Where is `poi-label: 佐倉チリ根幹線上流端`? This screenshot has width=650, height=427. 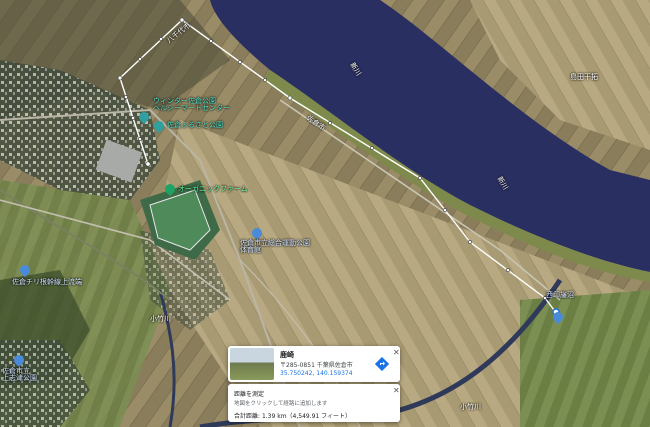 poi-label: 佐倉チリ根幹線上流端 is located at coordinates (47, 282).